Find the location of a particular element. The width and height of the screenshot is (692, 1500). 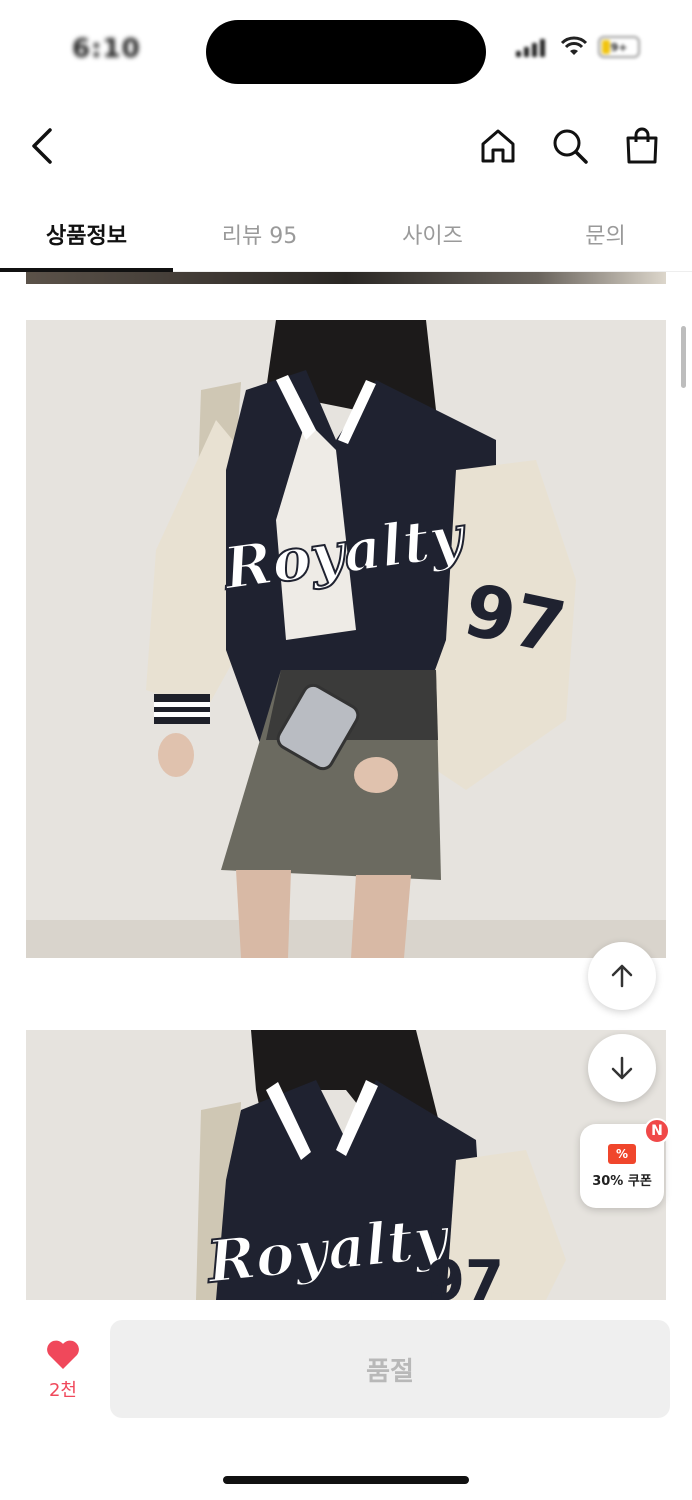

detail-tabs: 상품정보 리뷰 95 사이즈 문의 is located at coordinates (346, 236).